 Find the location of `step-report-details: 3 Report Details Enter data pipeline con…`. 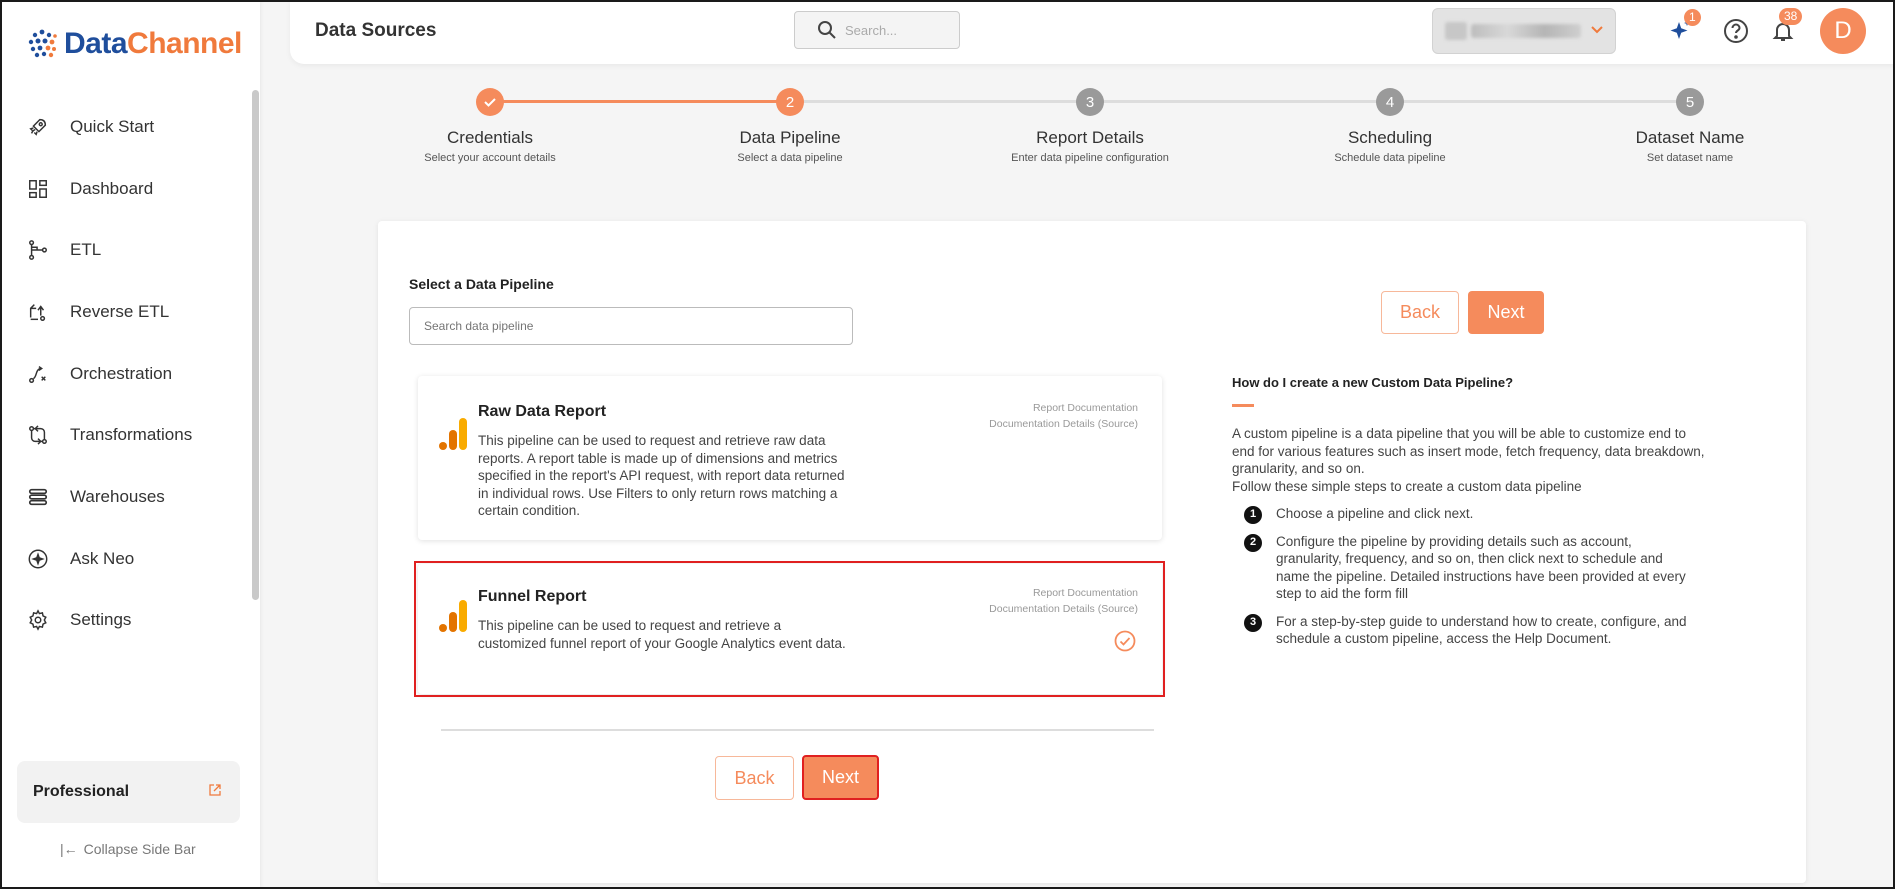

step-report-details: 3 Report Details Enter data pipeline con… is located at coordinates (1090, 126).